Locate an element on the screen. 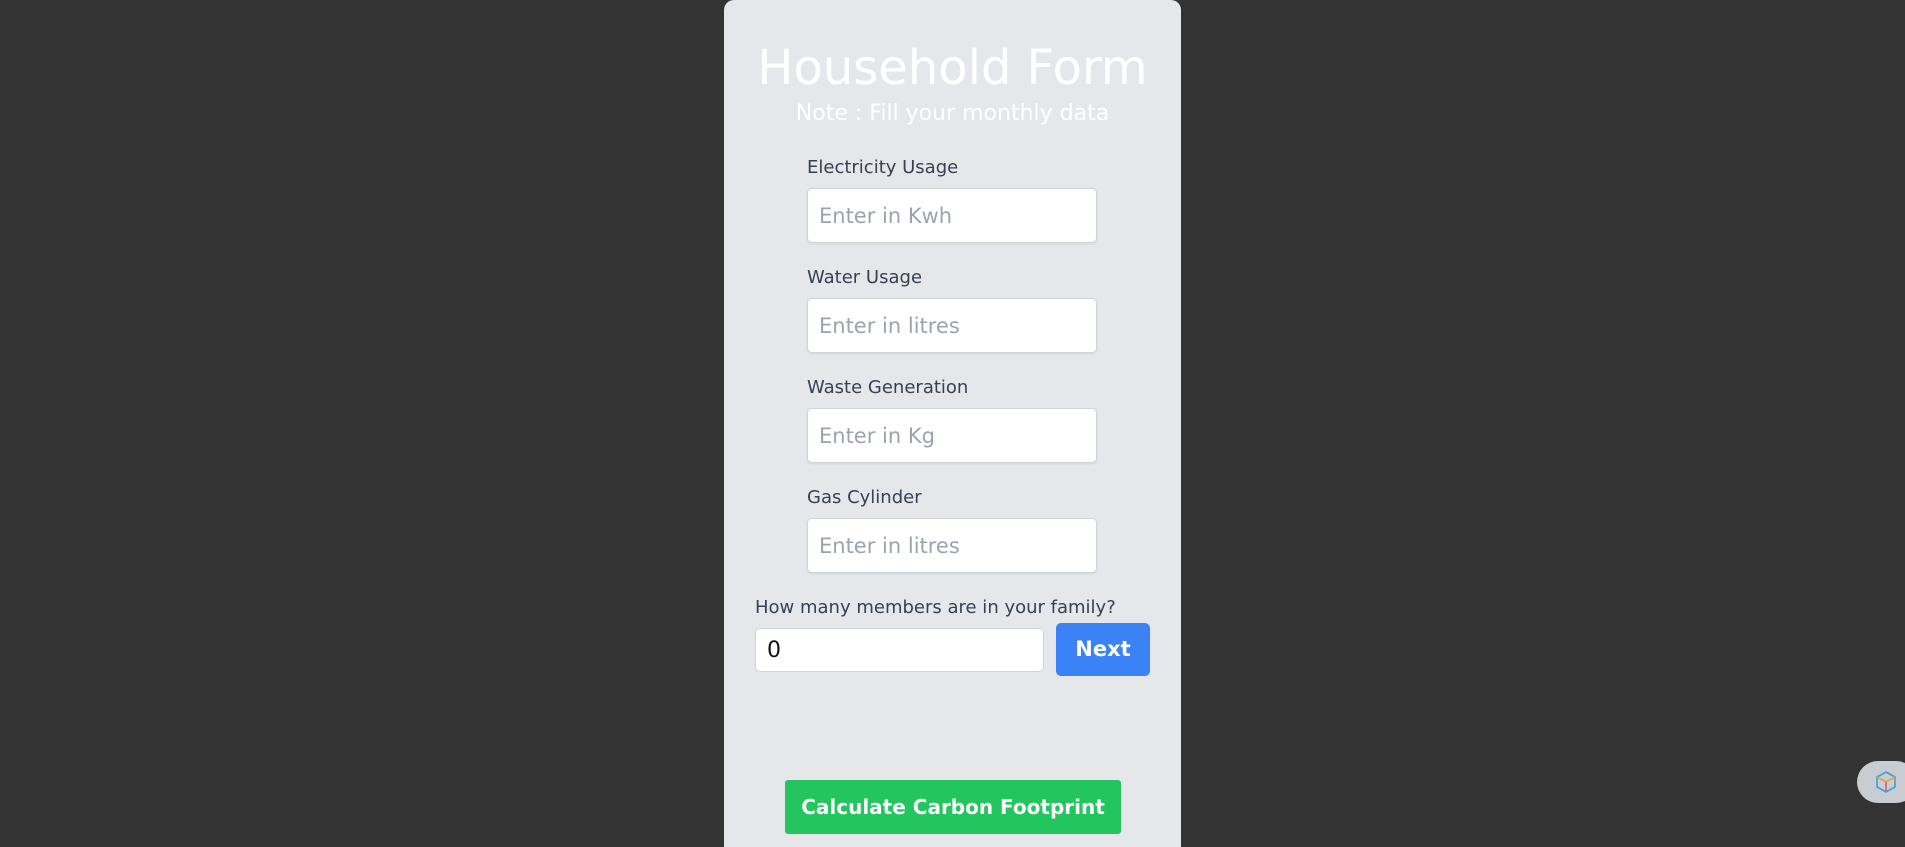 This screenshot has height=847, width=1905. family-members-input is located at coordinates (899, 650).